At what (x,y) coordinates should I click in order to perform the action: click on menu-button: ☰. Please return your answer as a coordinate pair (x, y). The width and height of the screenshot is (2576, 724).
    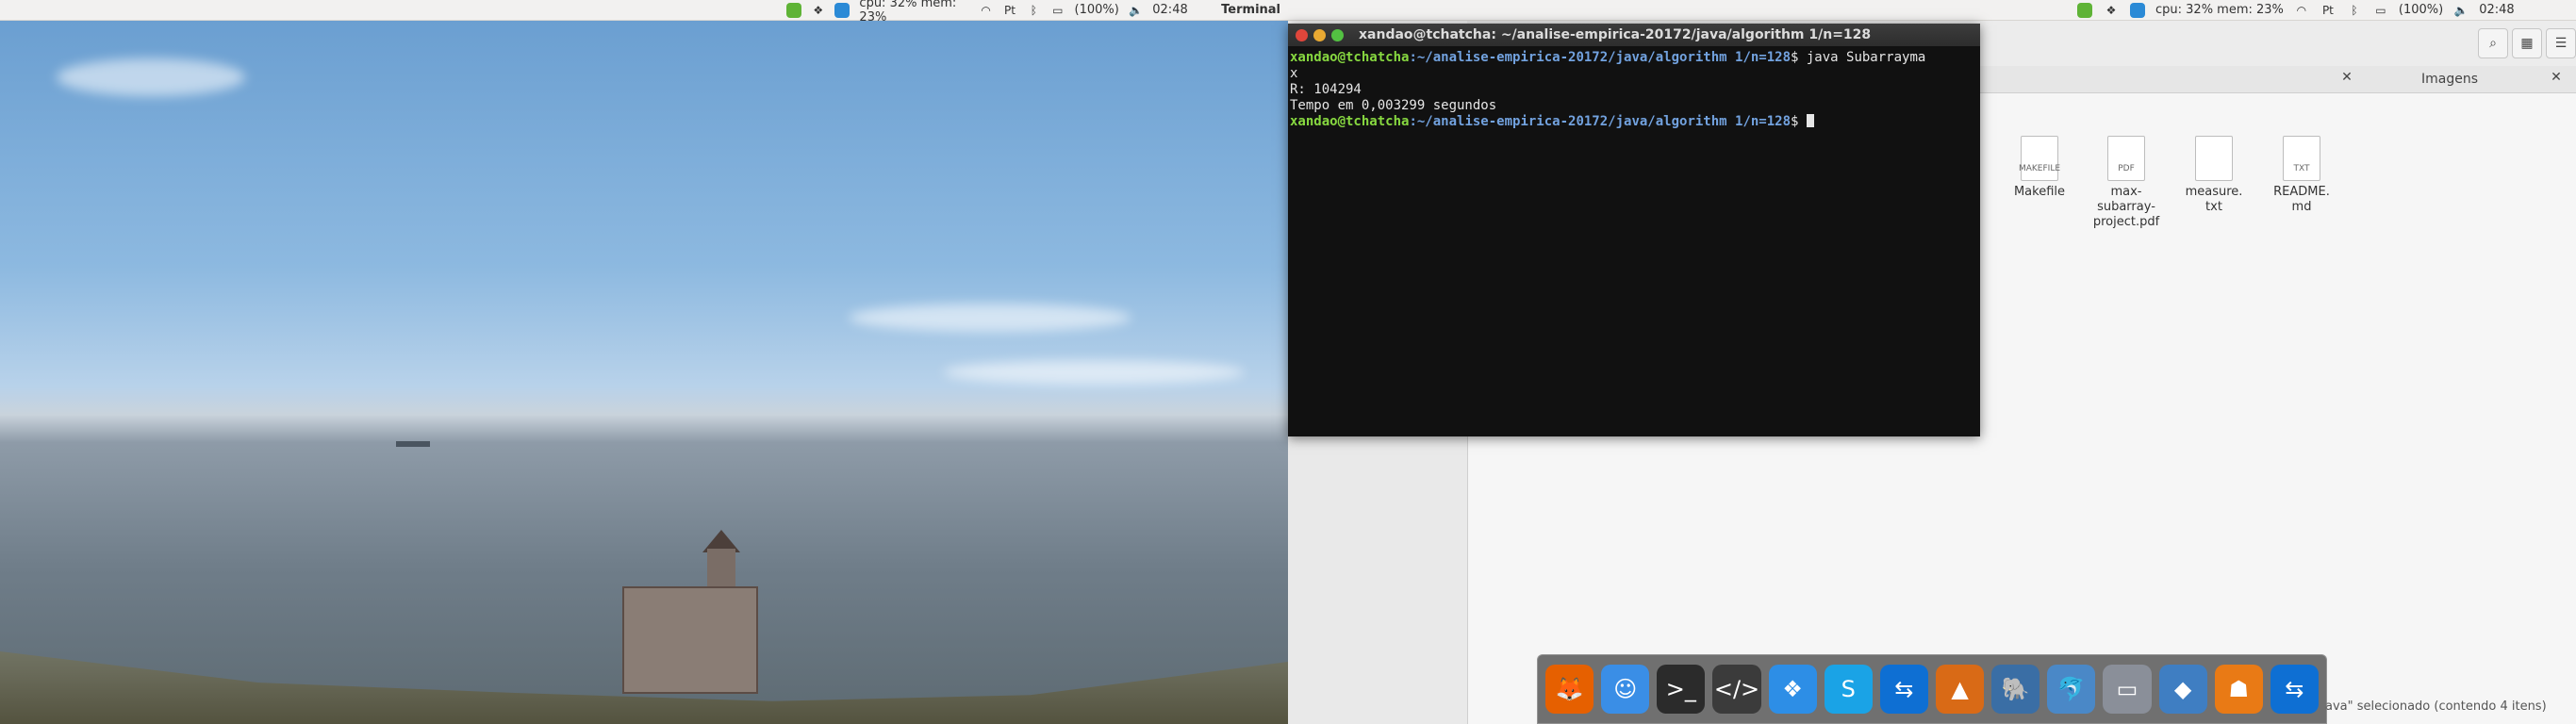
    Looking at the image, I should click on (2561, 43).